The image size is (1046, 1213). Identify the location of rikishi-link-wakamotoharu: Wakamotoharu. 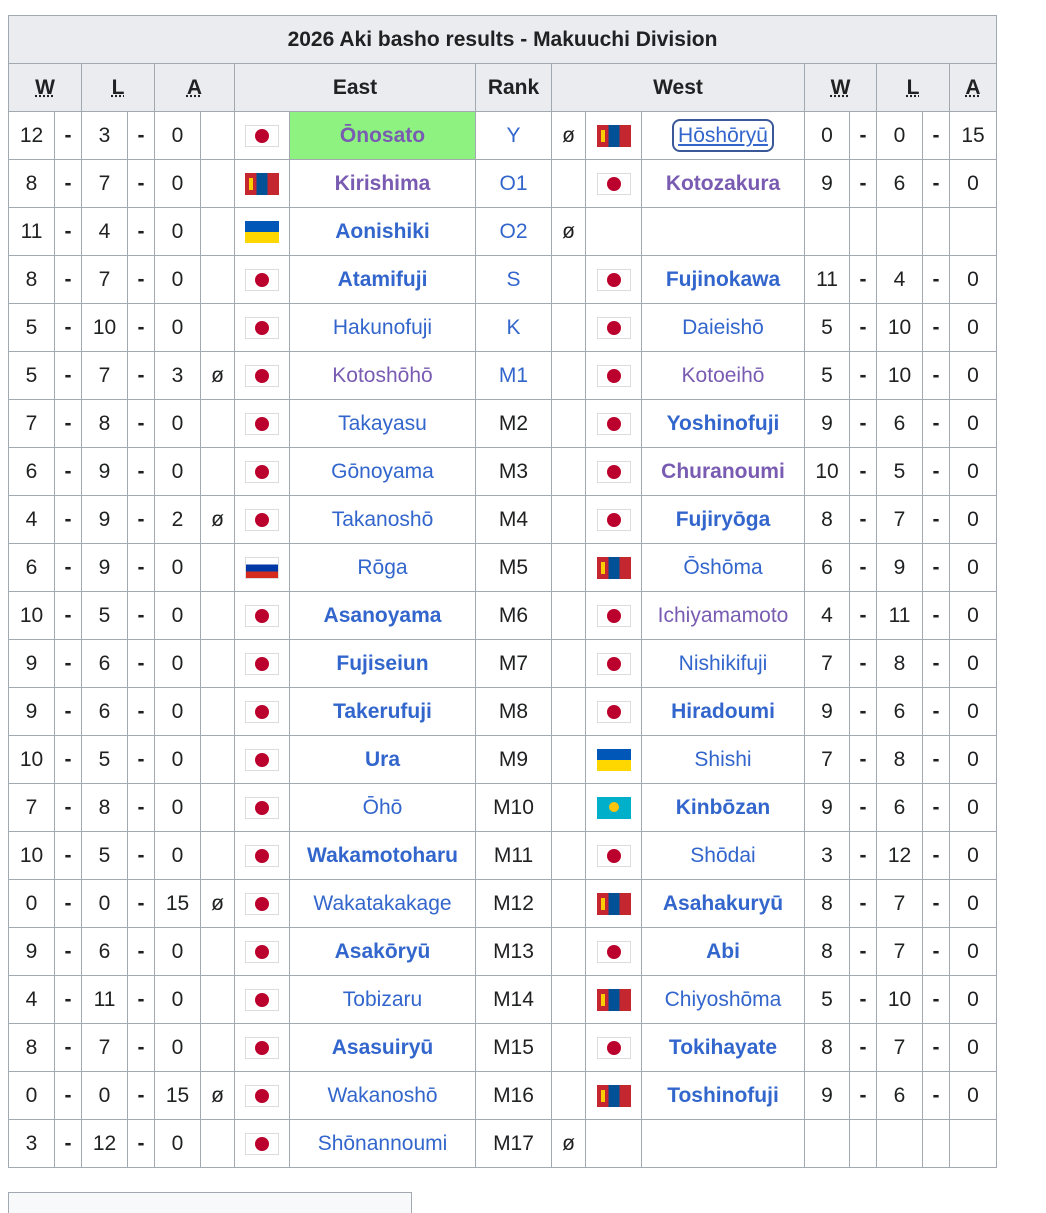
(382, 855).